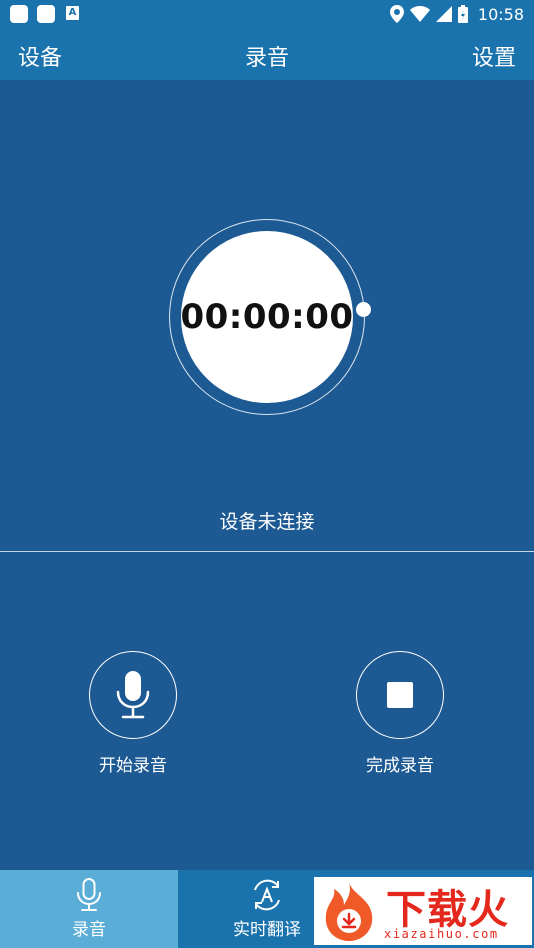 The width and height of the screenshot is (534, 948). What do you see at coordinates (400, 766) in the screenshot?
I see `finish-recording-label: 完成录音` at bounding box center [400, 766].